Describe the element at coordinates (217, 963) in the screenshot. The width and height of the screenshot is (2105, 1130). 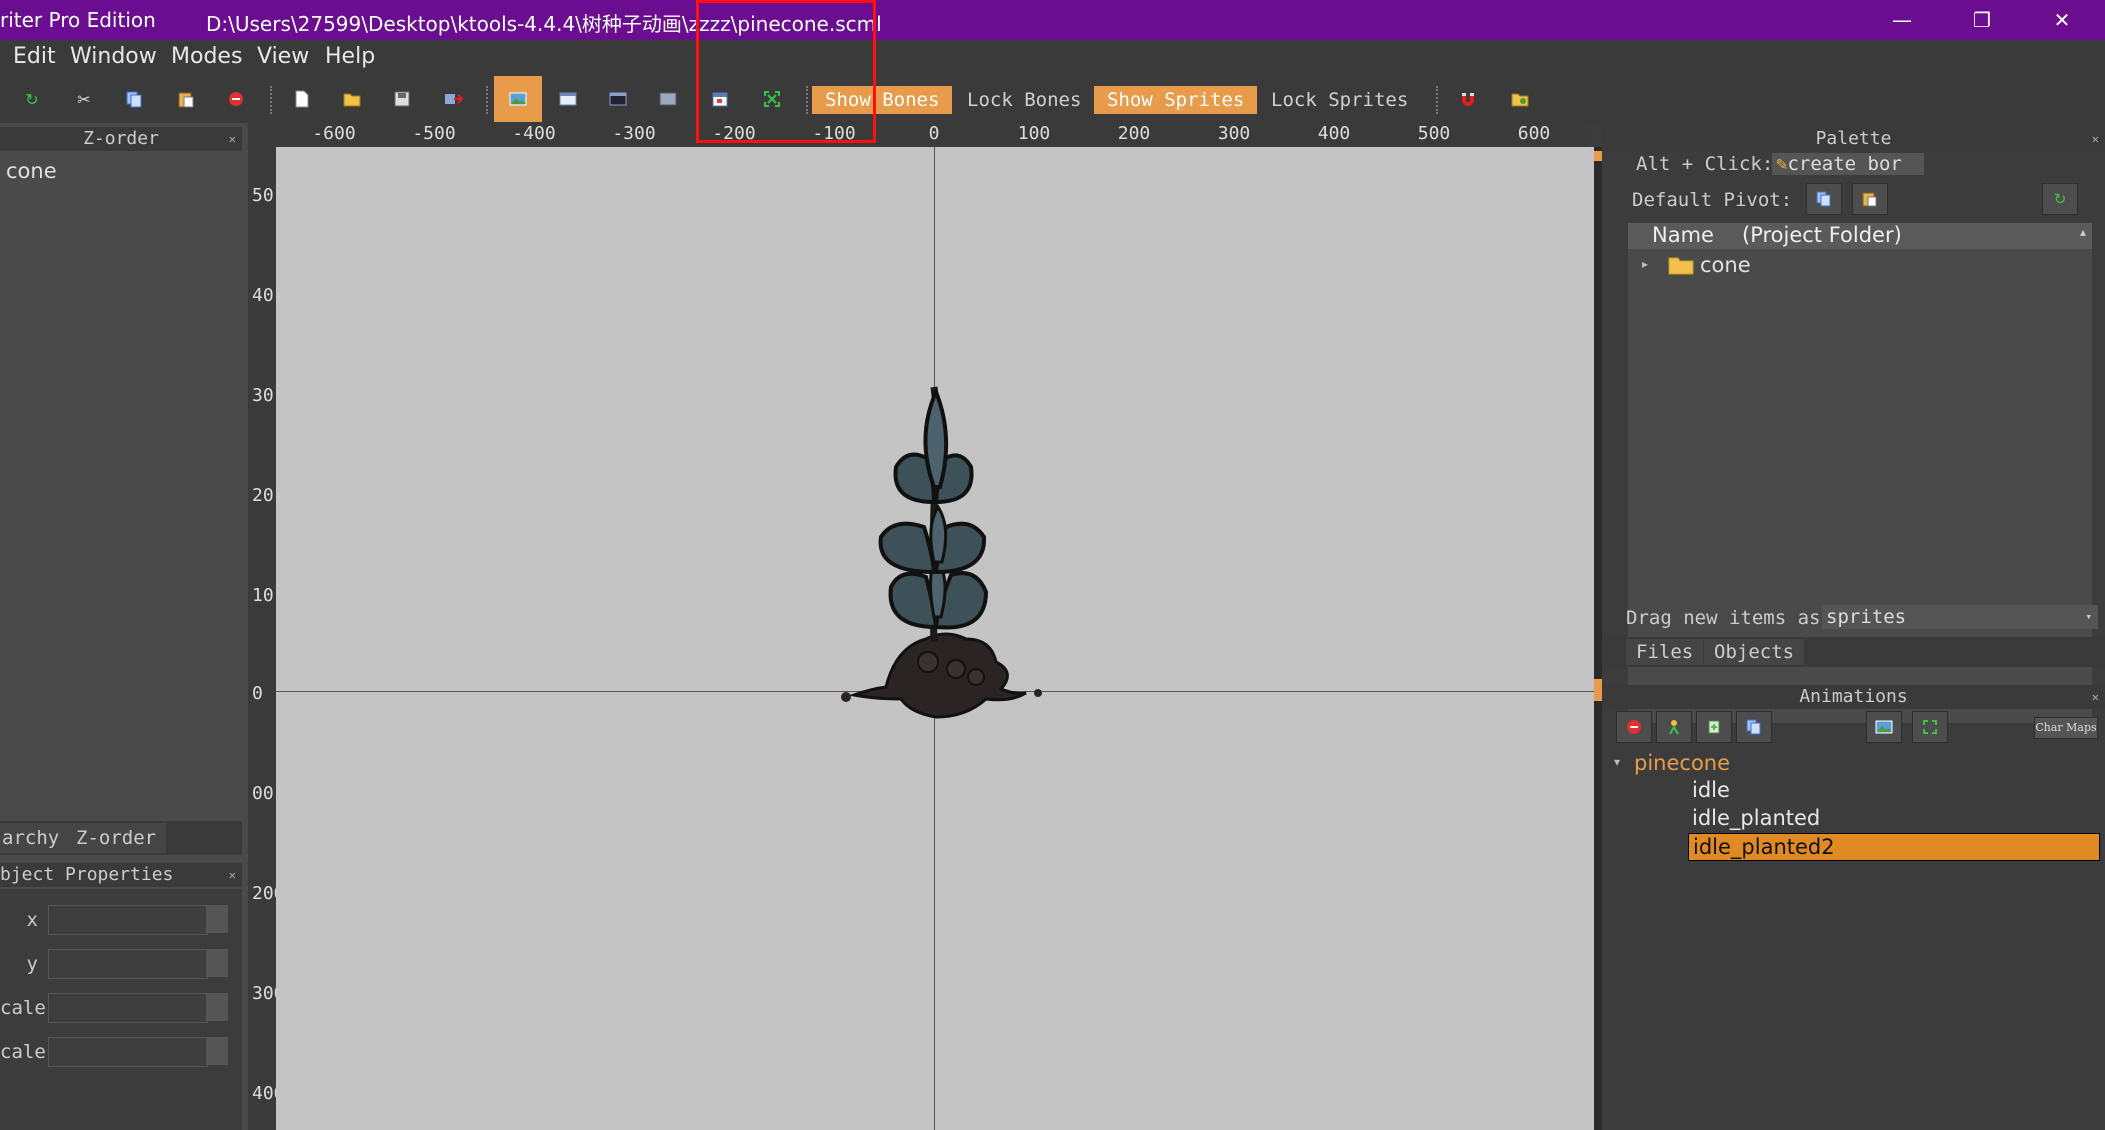
I see `prop-y-spin` at that location.